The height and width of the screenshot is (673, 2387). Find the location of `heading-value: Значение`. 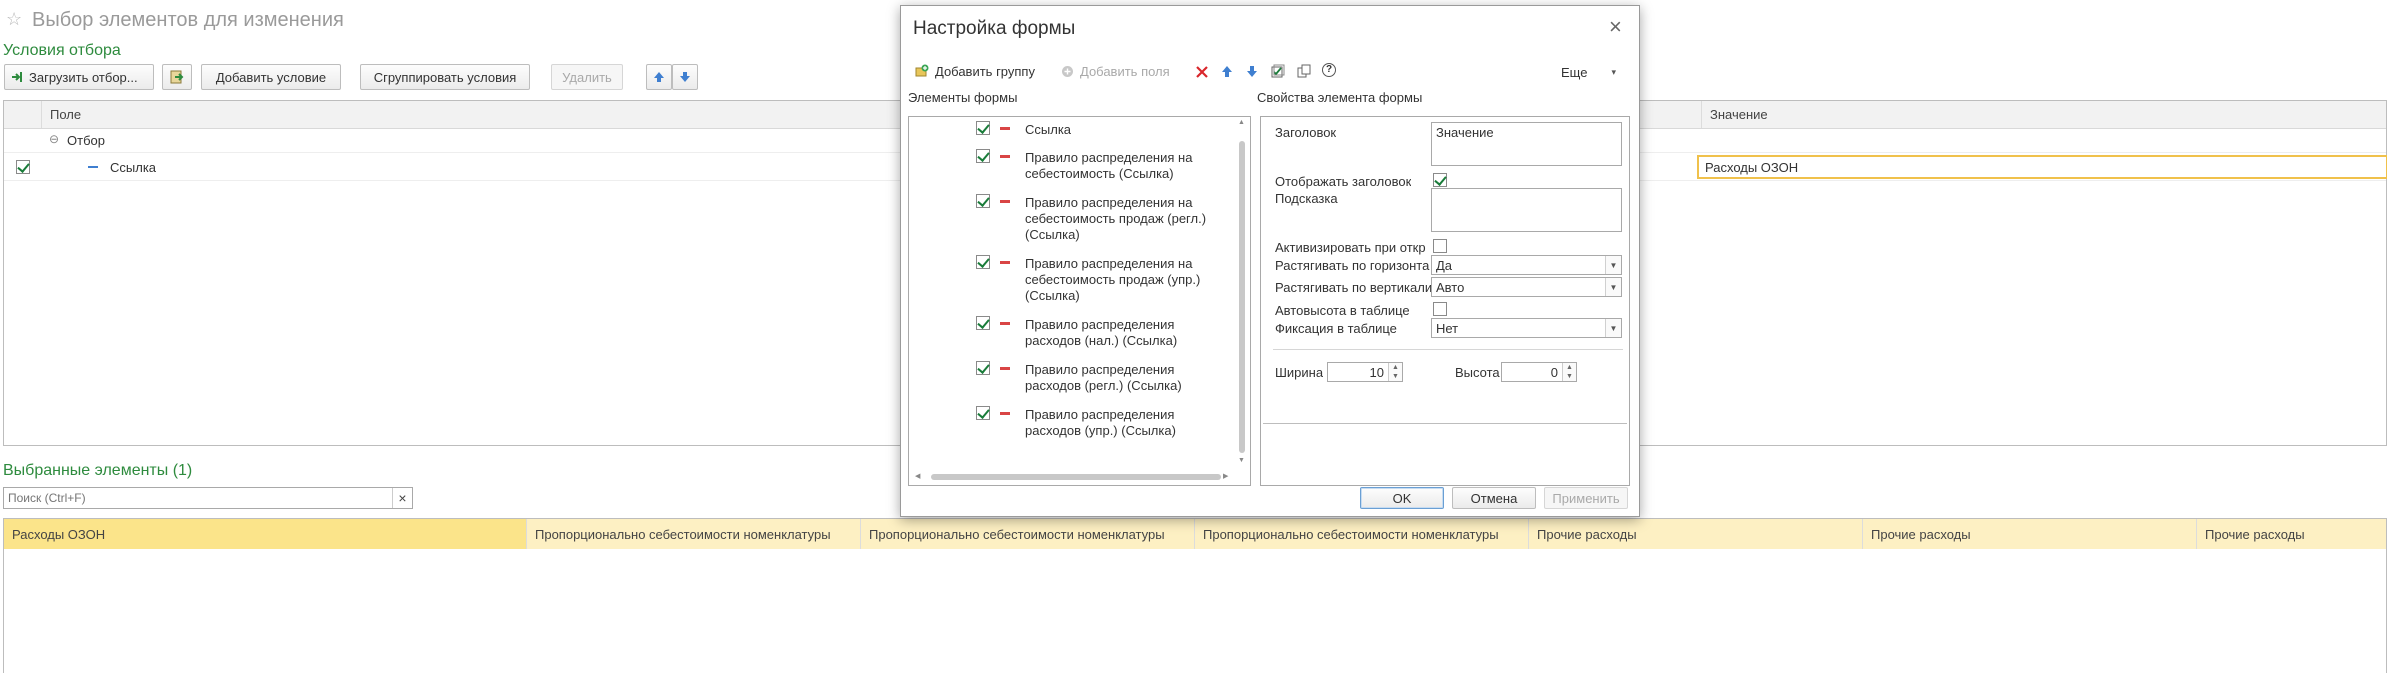

heading-value: Значение is located at coordinates (1465, 132).